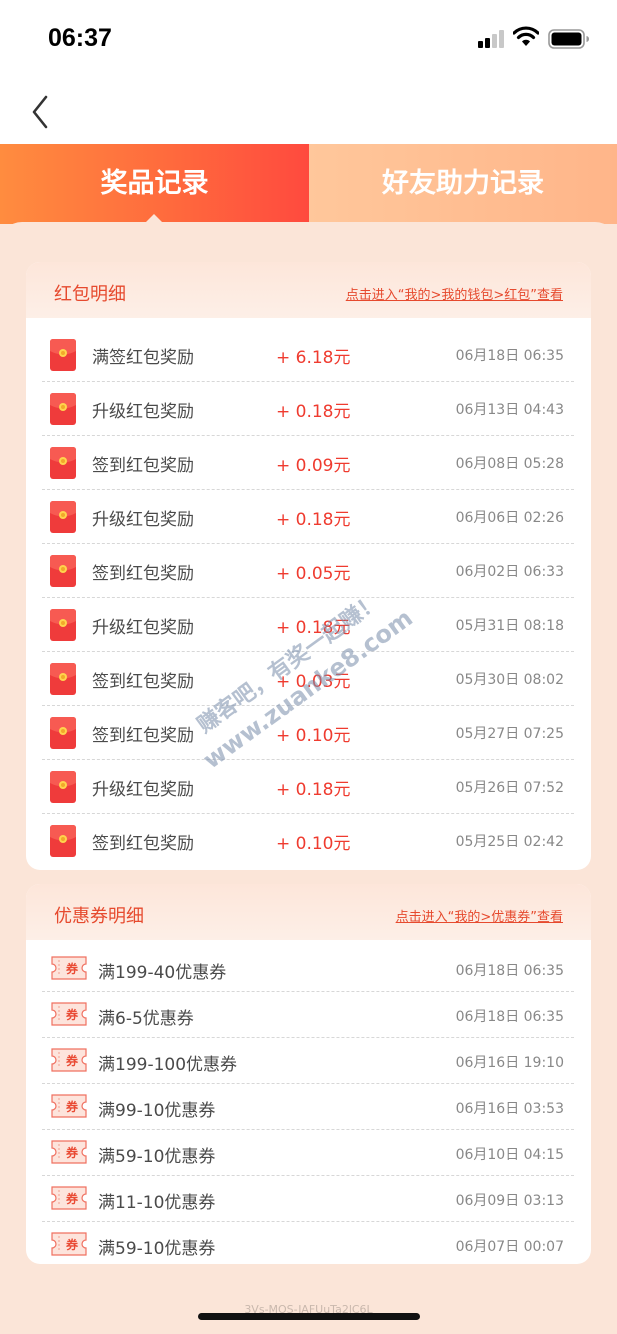 The height and width of the screenshot is (1334, 617). Describe the element at coordinates (99, 916) in the screenshot. I see `coupon-title: 优惠券明细` at that location.